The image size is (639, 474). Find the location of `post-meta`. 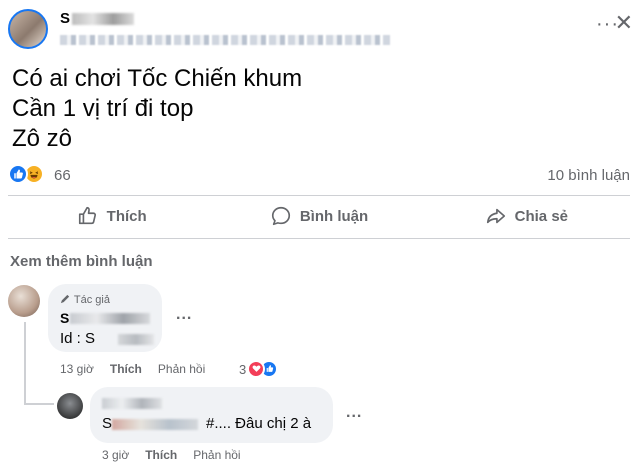

post-meta is located at coordinates (295, 40).